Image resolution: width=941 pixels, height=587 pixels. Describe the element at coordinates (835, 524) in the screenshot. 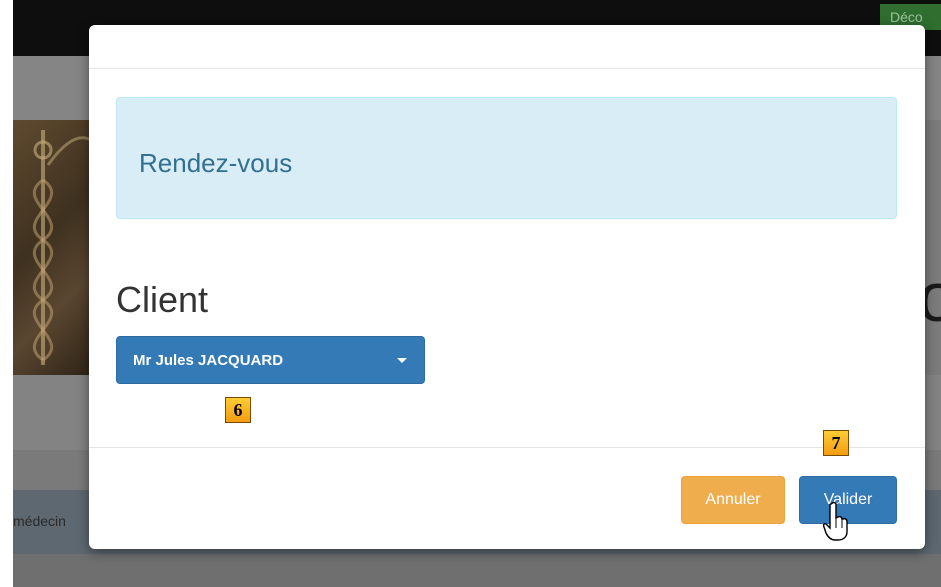

I see `hand-pointer-icon` at that location.